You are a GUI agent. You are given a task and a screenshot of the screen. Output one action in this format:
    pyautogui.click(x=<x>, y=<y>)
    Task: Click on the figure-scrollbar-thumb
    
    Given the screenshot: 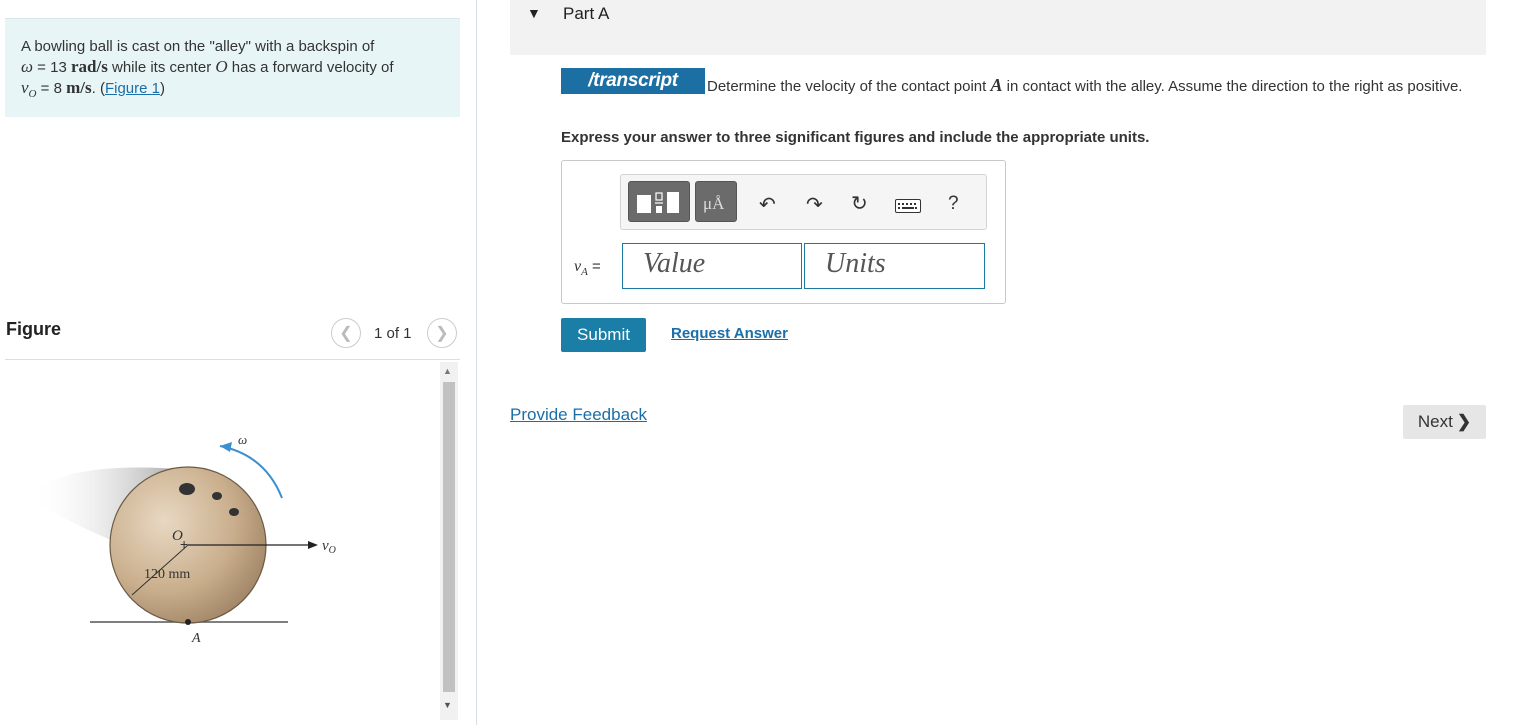 What is the action you would take?
    pyautogui.click(x=449, y=537)
    